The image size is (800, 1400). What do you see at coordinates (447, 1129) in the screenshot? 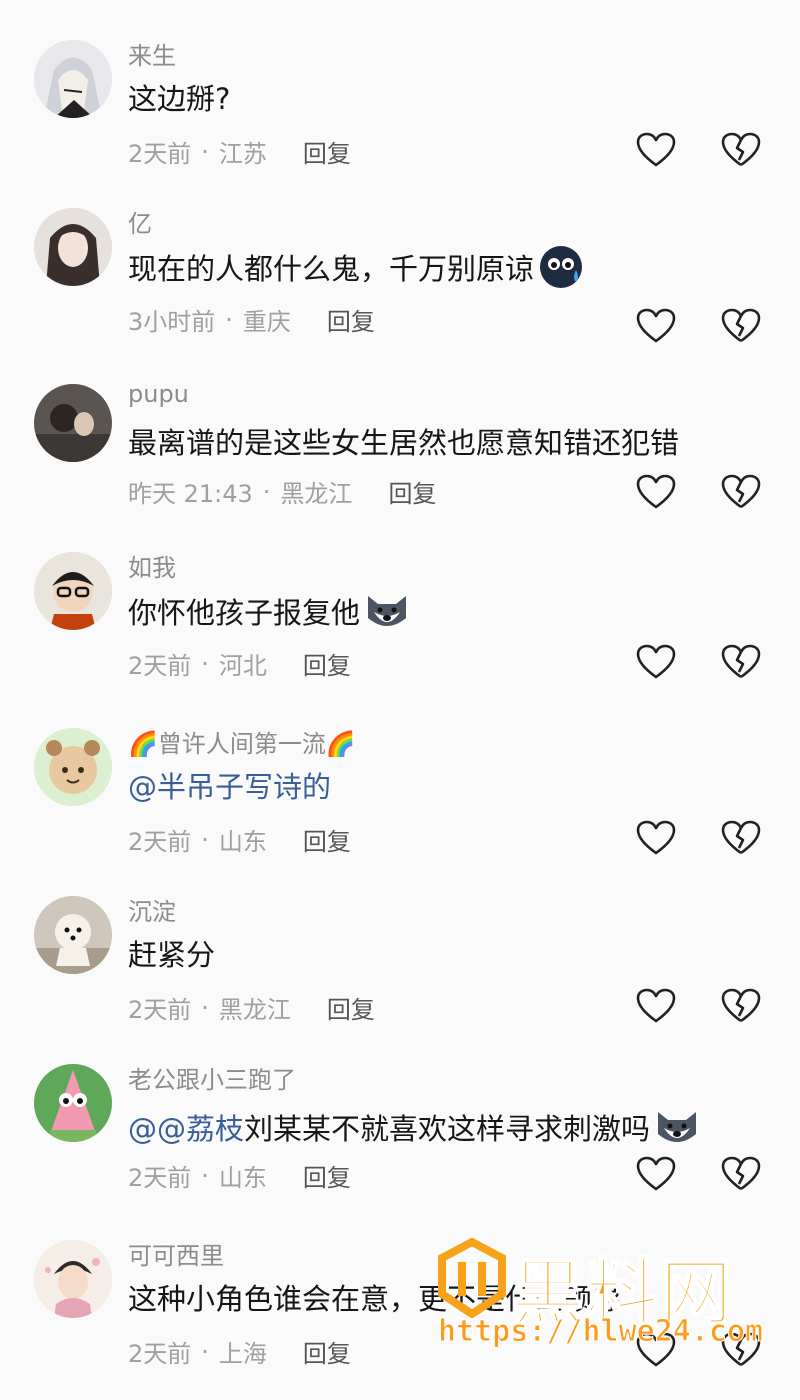
I see `comment-body: 刘某某不就喜欢这样寻求刺激吗` at bounding box center [447, 1129].